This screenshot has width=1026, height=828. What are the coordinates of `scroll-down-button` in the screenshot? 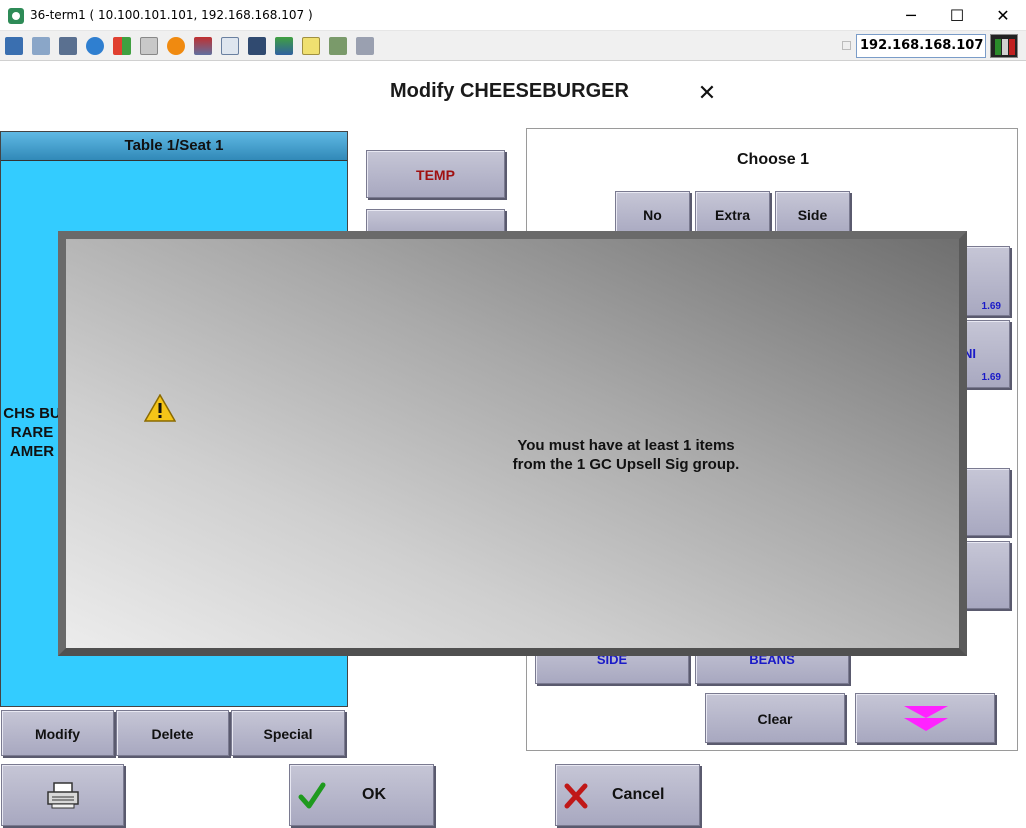 It's located at (925, 718).